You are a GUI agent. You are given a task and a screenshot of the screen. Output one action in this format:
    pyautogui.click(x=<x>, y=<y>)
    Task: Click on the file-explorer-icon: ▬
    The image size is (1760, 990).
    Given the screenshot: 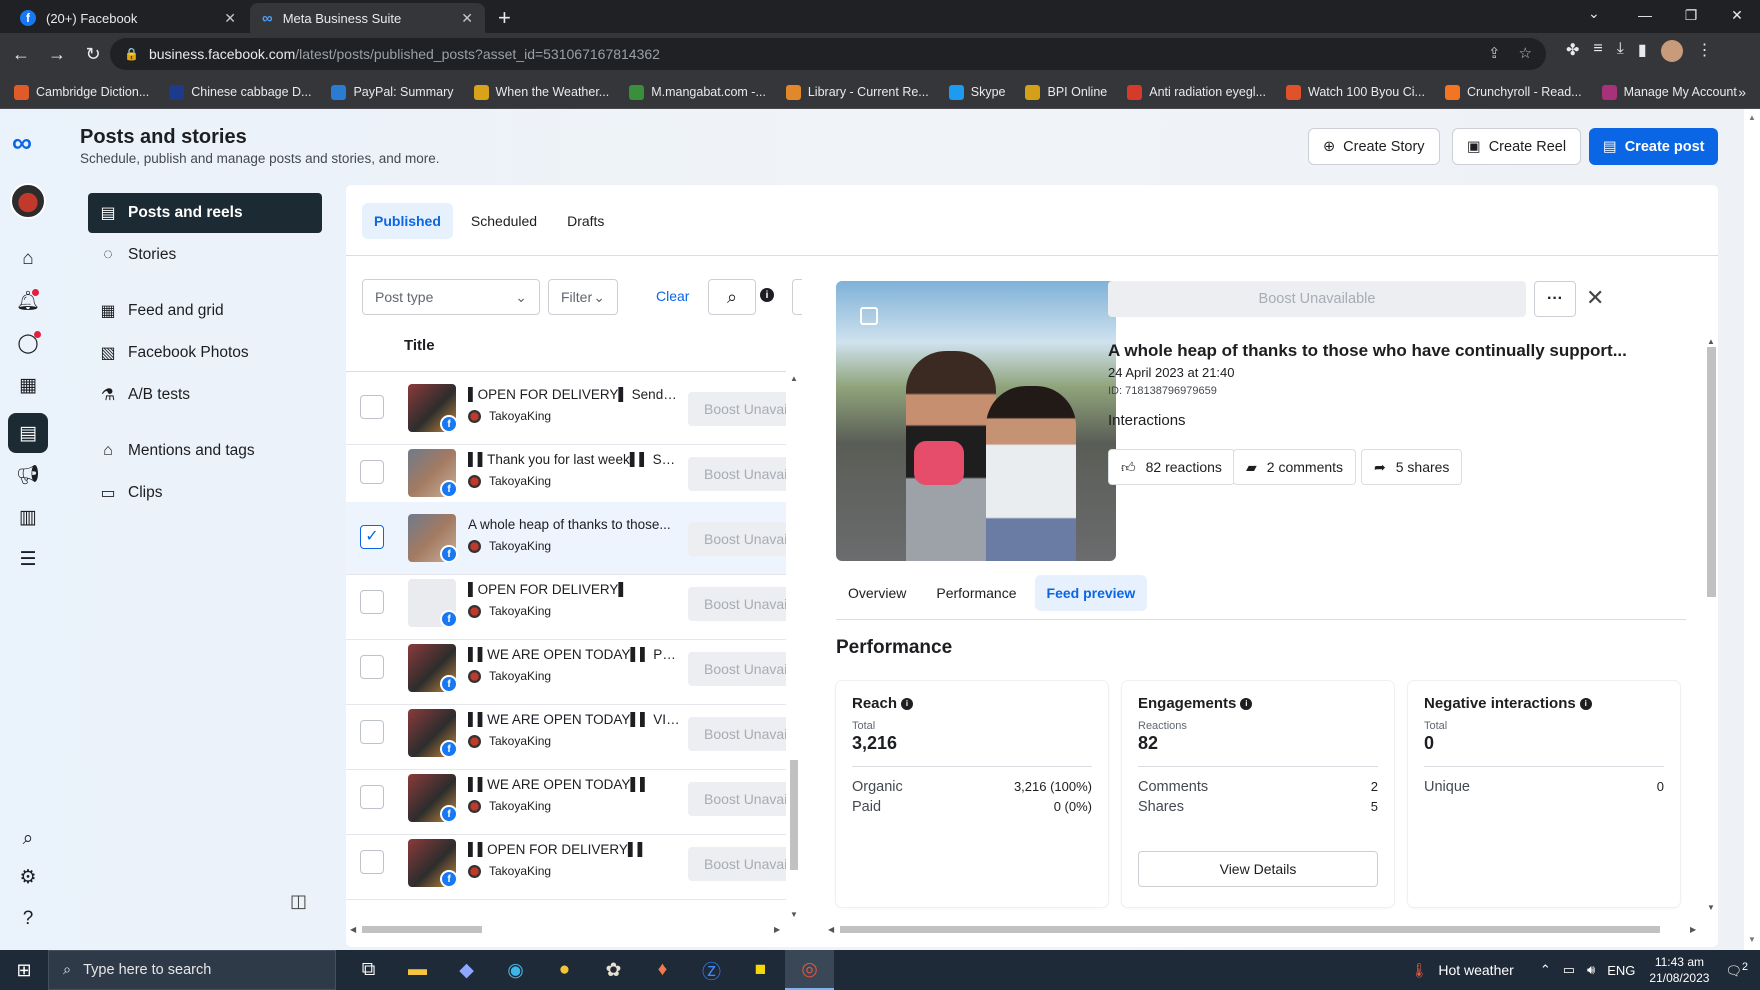 What is the action you would take?
    pyautogui.click(x=417, y=970)
    